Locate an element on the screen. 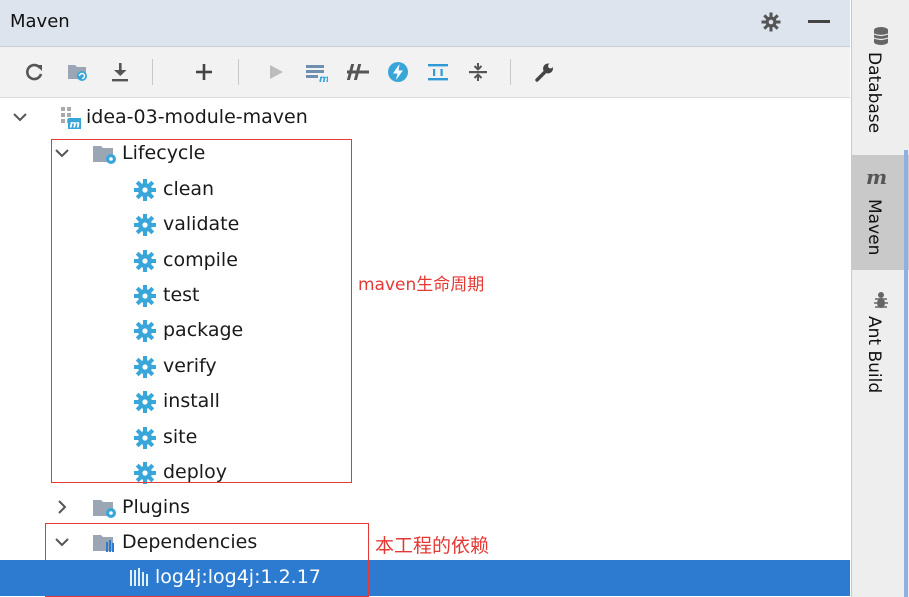 The image size is (909, 597). panel-title: Maven is located at coordinates (40, 21).